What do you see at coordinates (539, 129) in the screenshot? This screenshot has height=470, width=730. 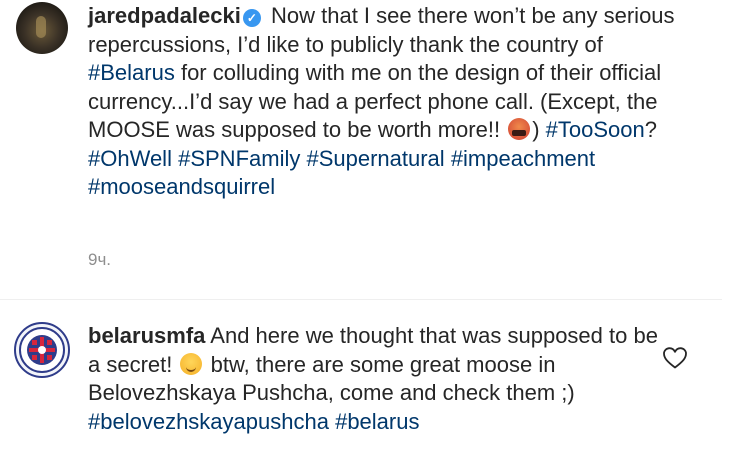 I see `caption-segment: )` at bounding box center [539, 129].